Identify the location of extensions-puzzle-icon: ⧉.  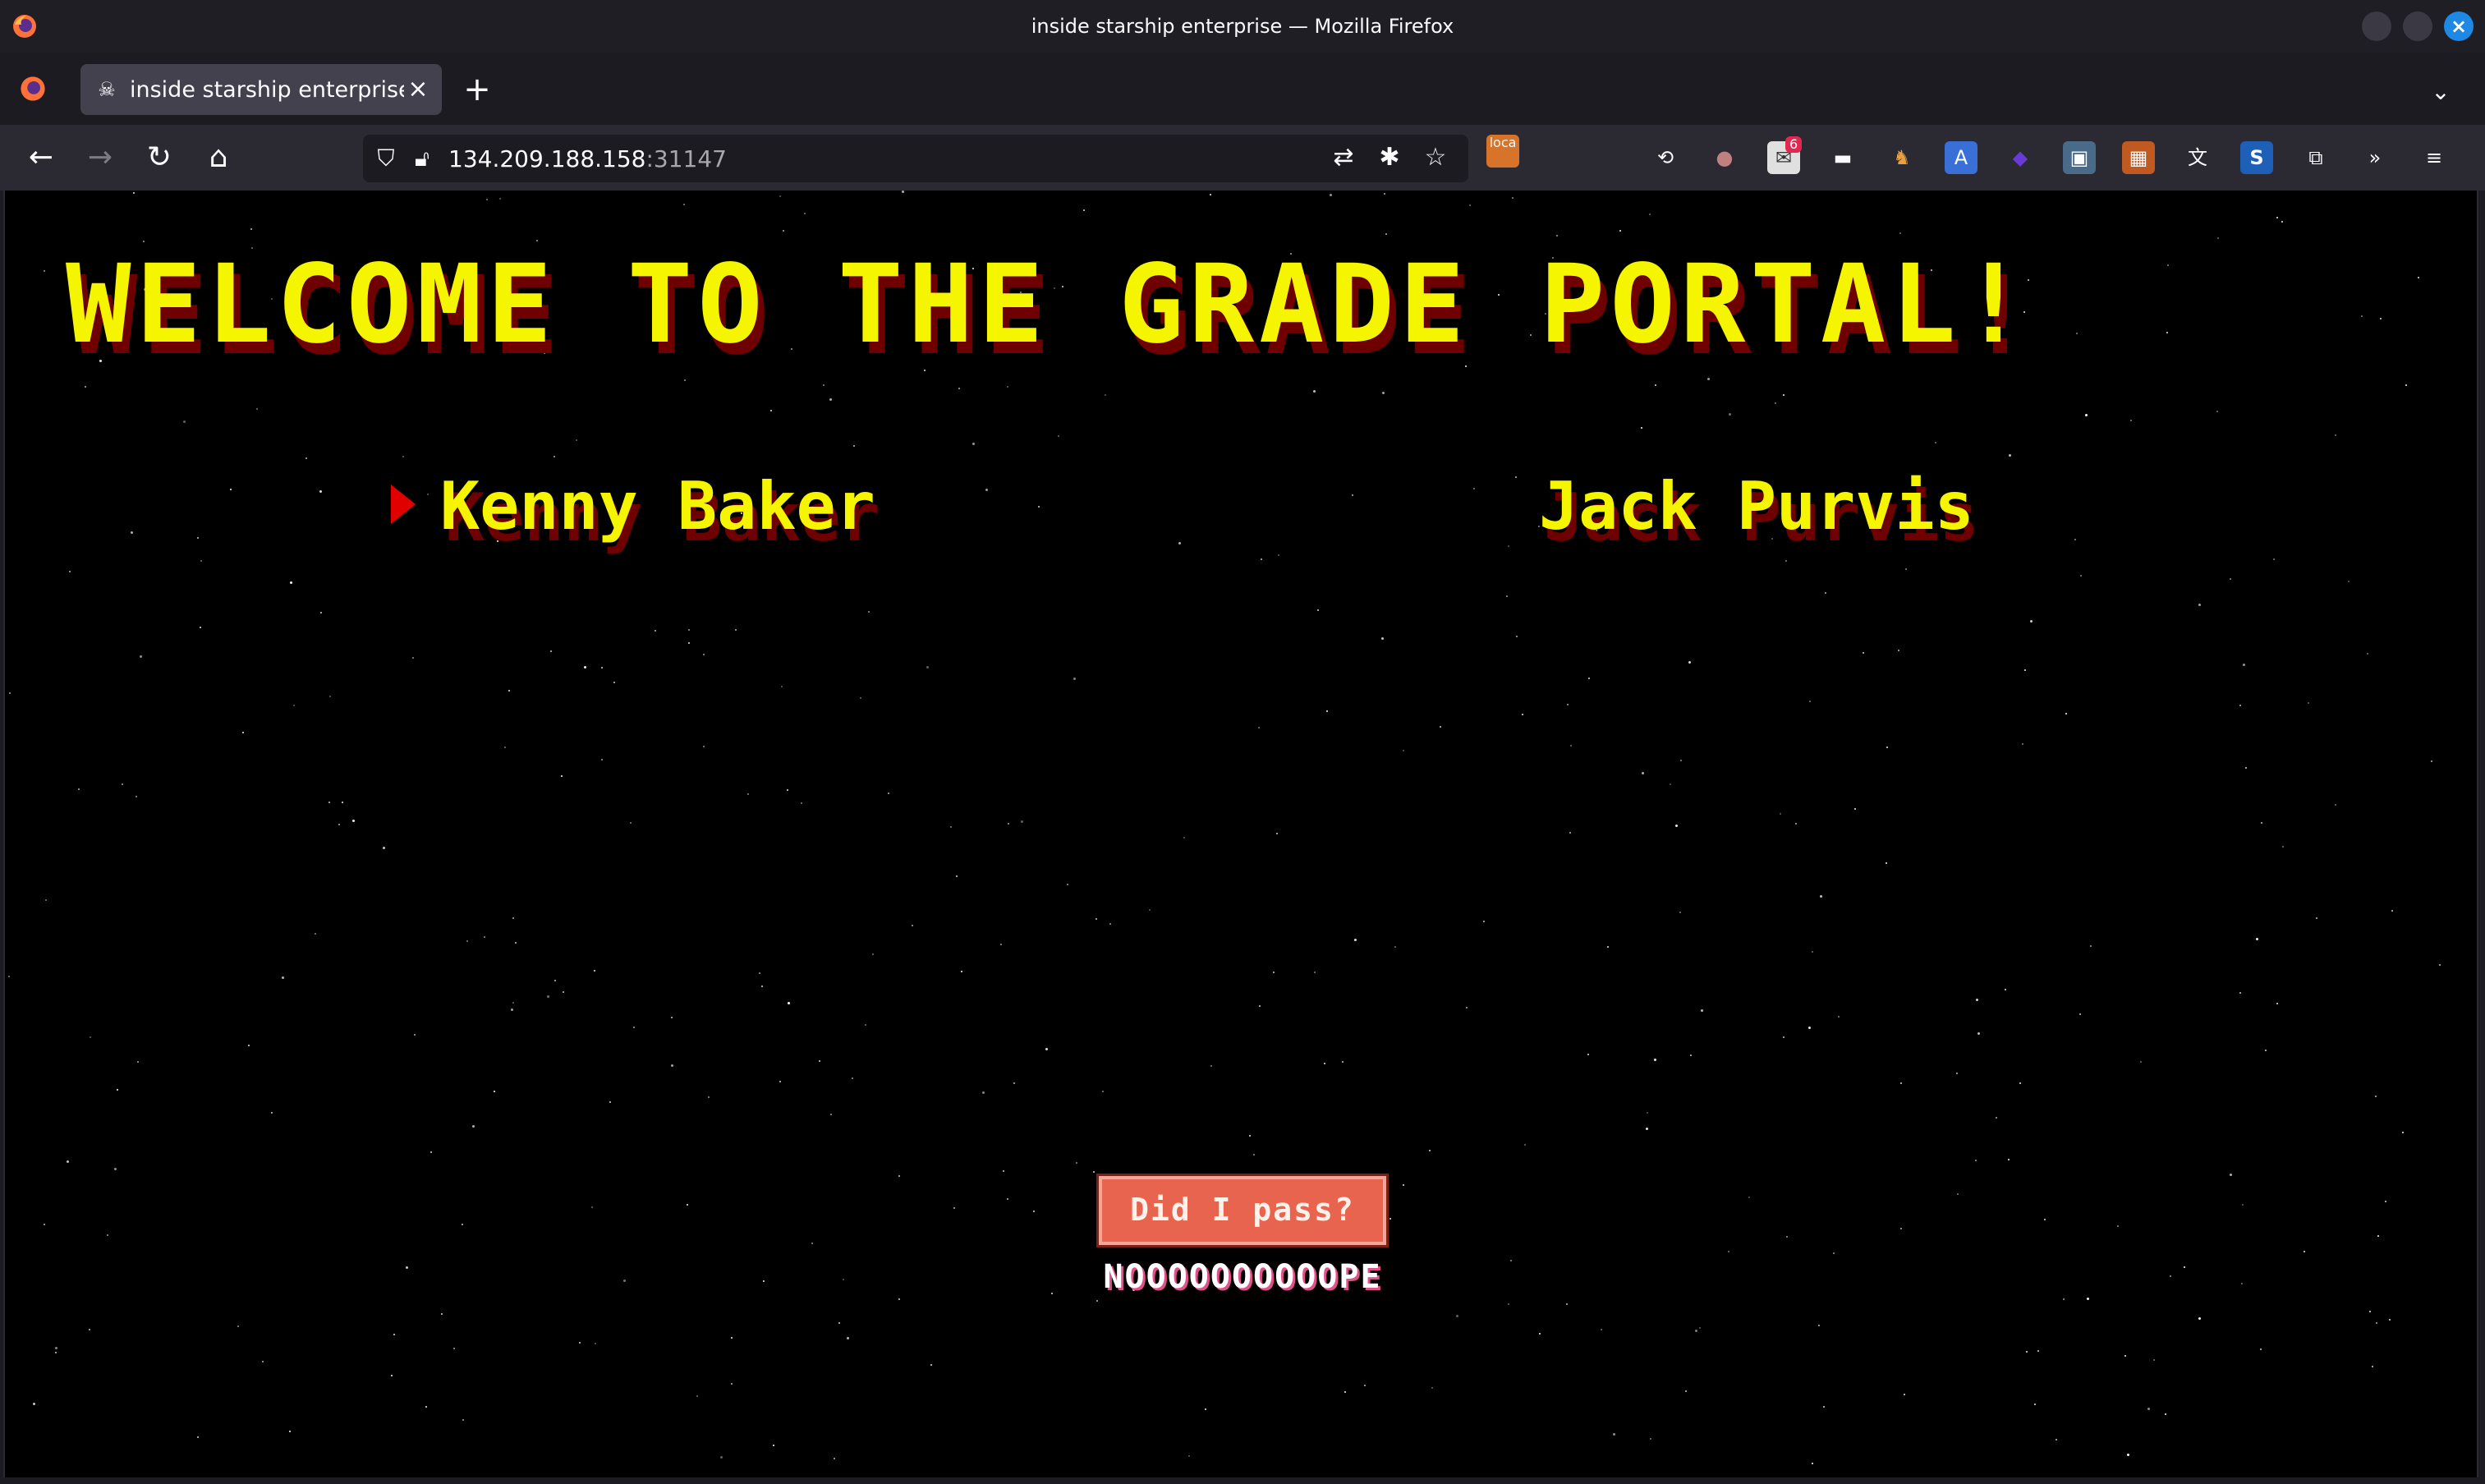
(2315, 158).